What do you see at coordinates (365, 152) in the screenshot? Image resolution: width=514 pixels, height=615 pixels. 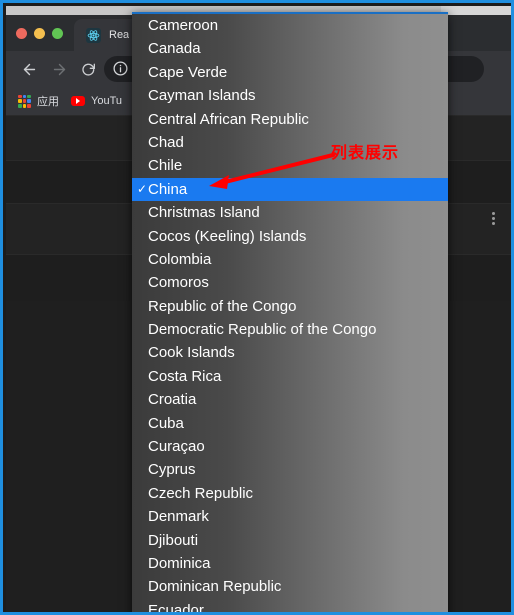 I see `annotation-label: 列表展示` at bounding box center [365, 152].